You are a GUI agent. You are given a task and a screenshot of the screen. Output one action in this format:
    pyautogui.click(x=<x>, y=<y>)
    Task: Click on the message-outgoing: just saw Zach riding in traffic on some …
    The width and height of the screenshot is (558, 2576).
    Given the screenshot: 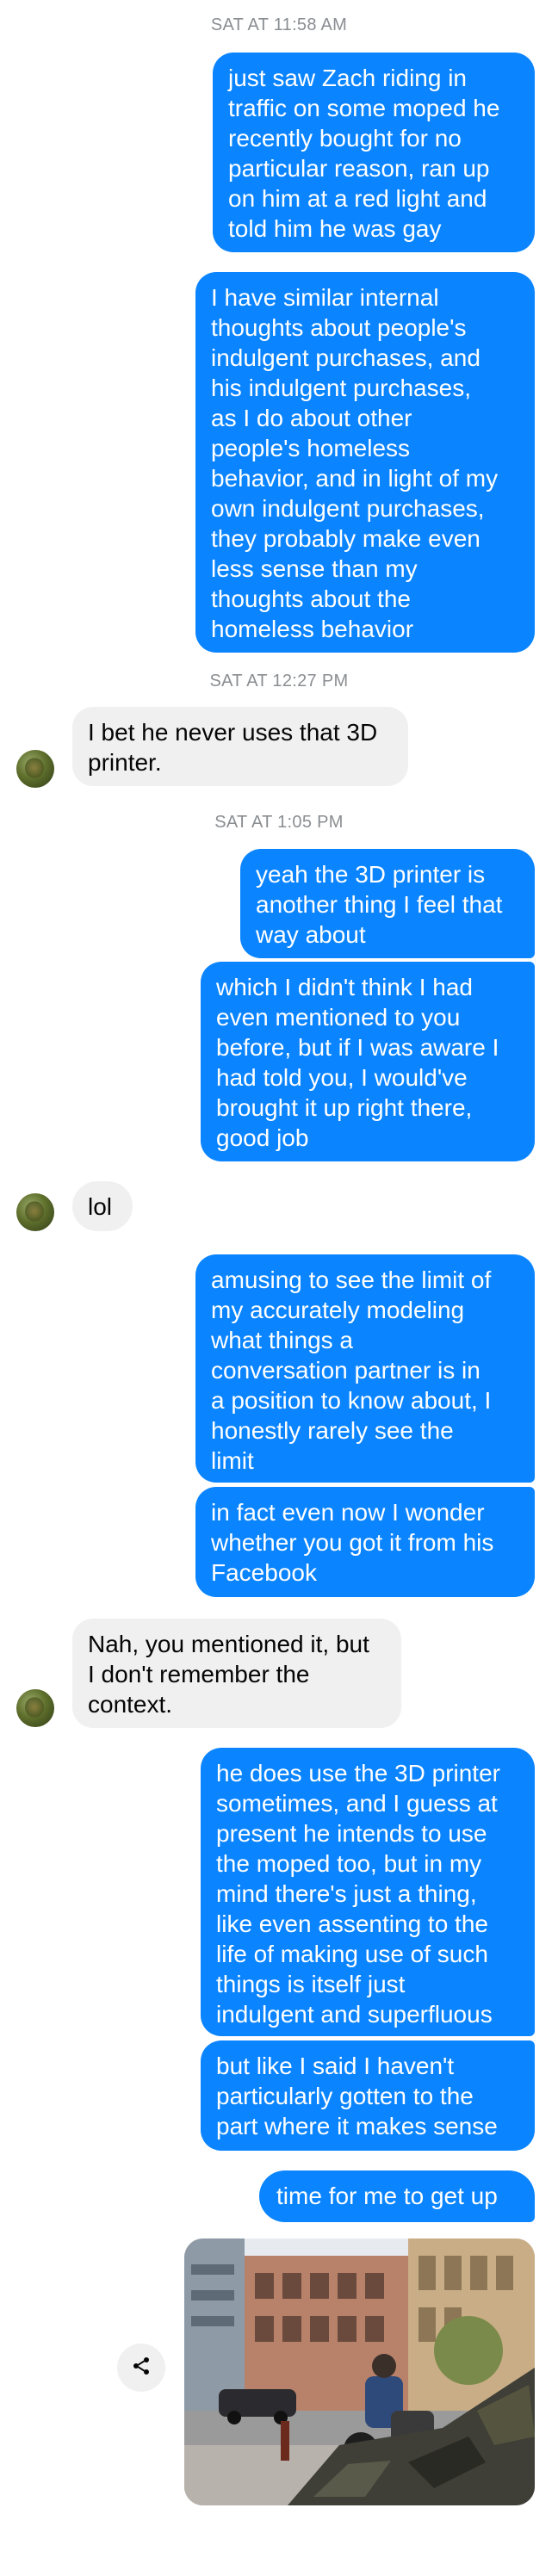 What is the action you would take?
    pyautogui.click(x=374, y=152)
    